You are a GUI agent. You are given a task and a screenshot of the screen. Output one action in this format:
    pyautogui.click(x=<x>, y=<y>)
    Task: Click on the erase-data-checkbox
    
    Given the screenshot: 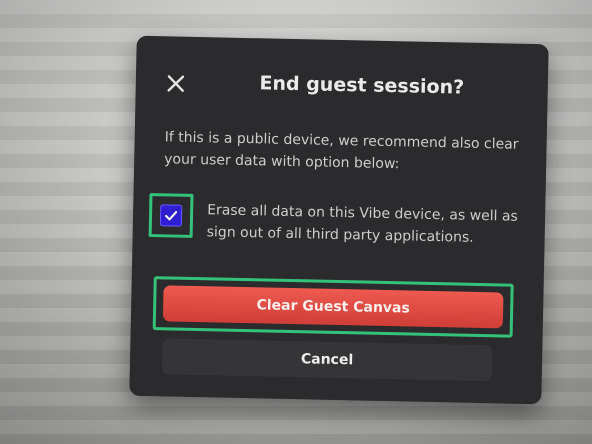 What is the action you would take?
    pyautogui.click(x=171, y=215)
    